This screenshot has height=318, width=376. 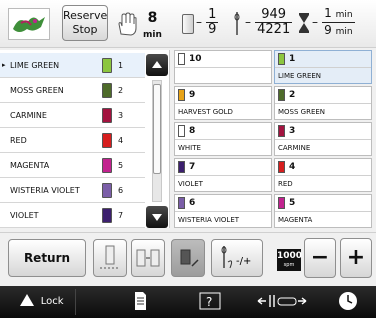 What do you see at coordinates (72, 215) in the screenshot?
I see `thread-list-item: VIOLET 7` at bounding box center [72, 215].